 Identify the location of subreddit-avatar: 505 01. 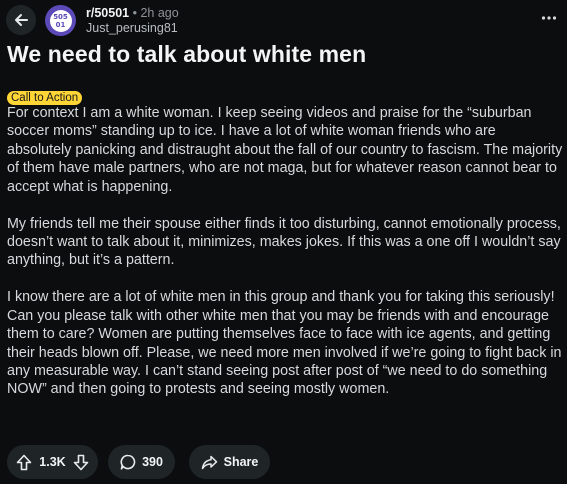
(60, 20).